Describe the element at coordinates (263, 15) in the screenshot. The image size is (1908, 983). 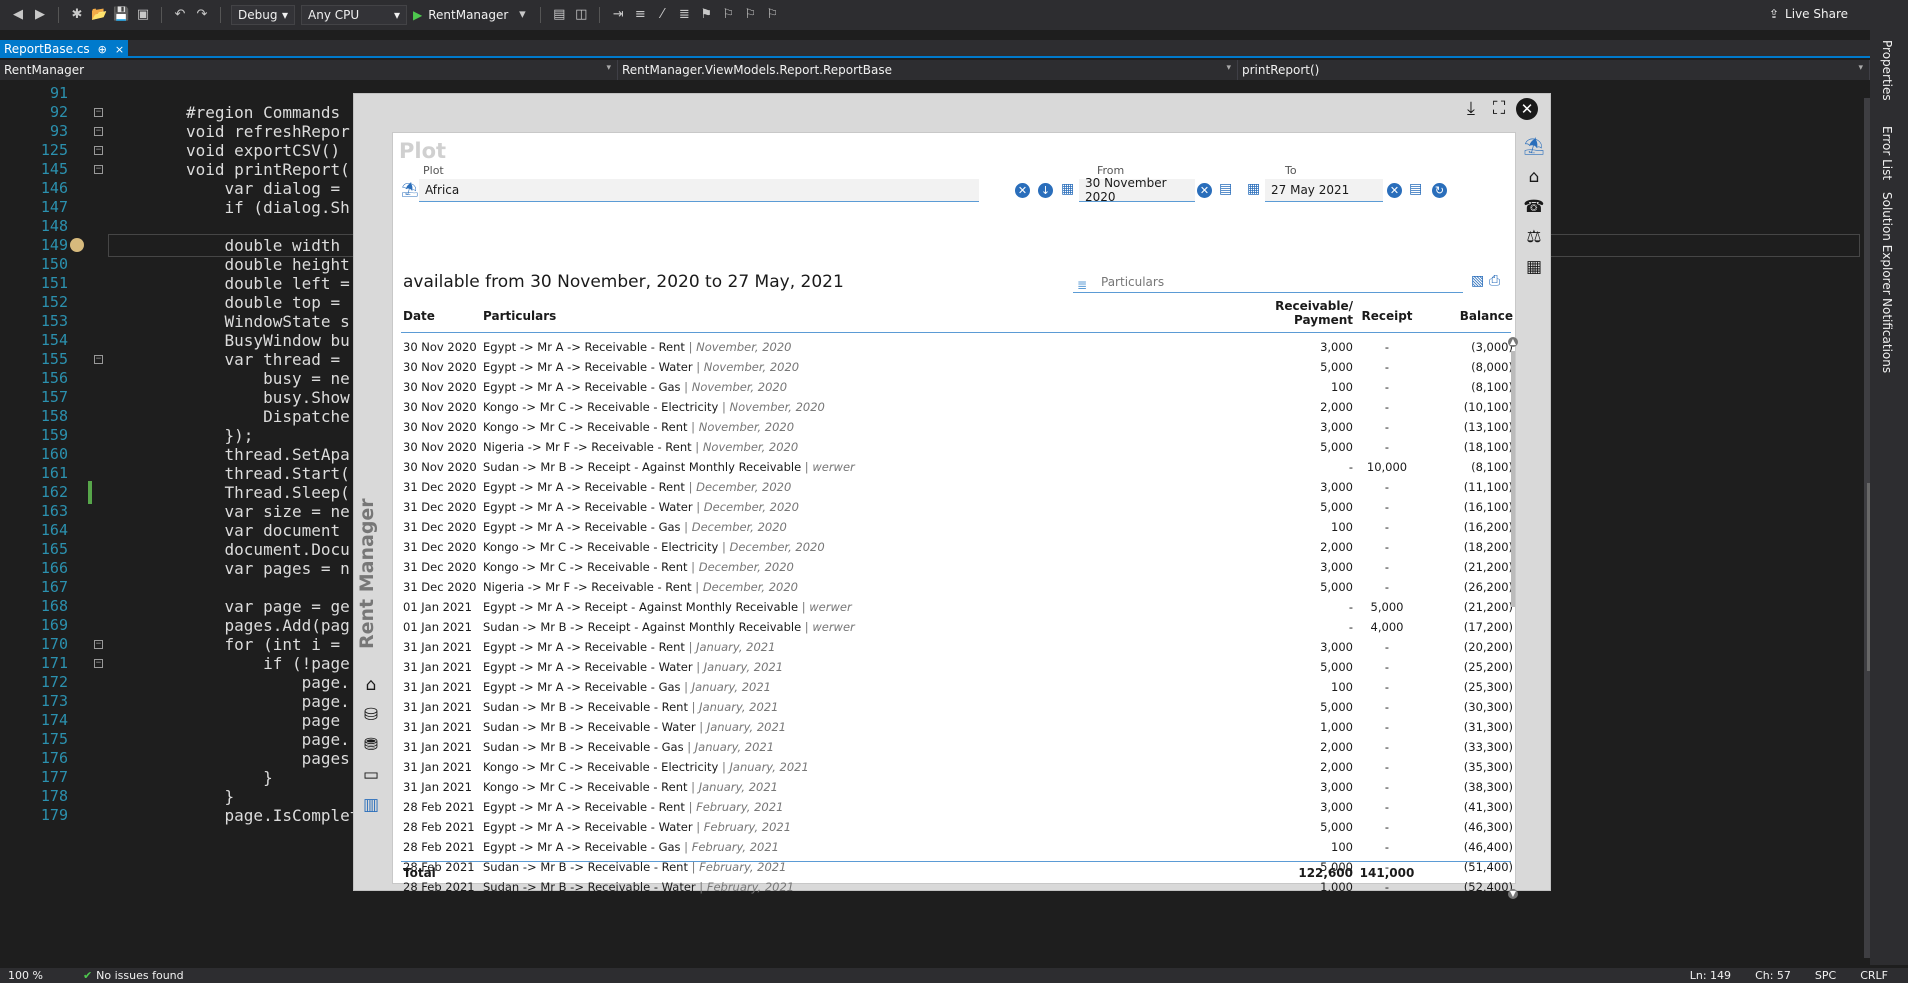
I see `configuration-select: Debug ▾` at that location.